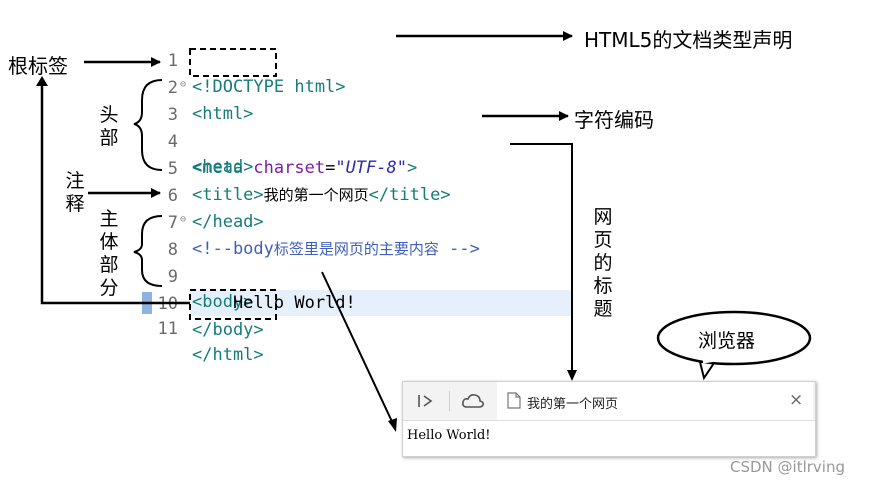 This screenshot has width=874, height=488. Describe the element at coordinates (38, 66) in the screenshot. I see `root-tag-label: 根标签` at that location.